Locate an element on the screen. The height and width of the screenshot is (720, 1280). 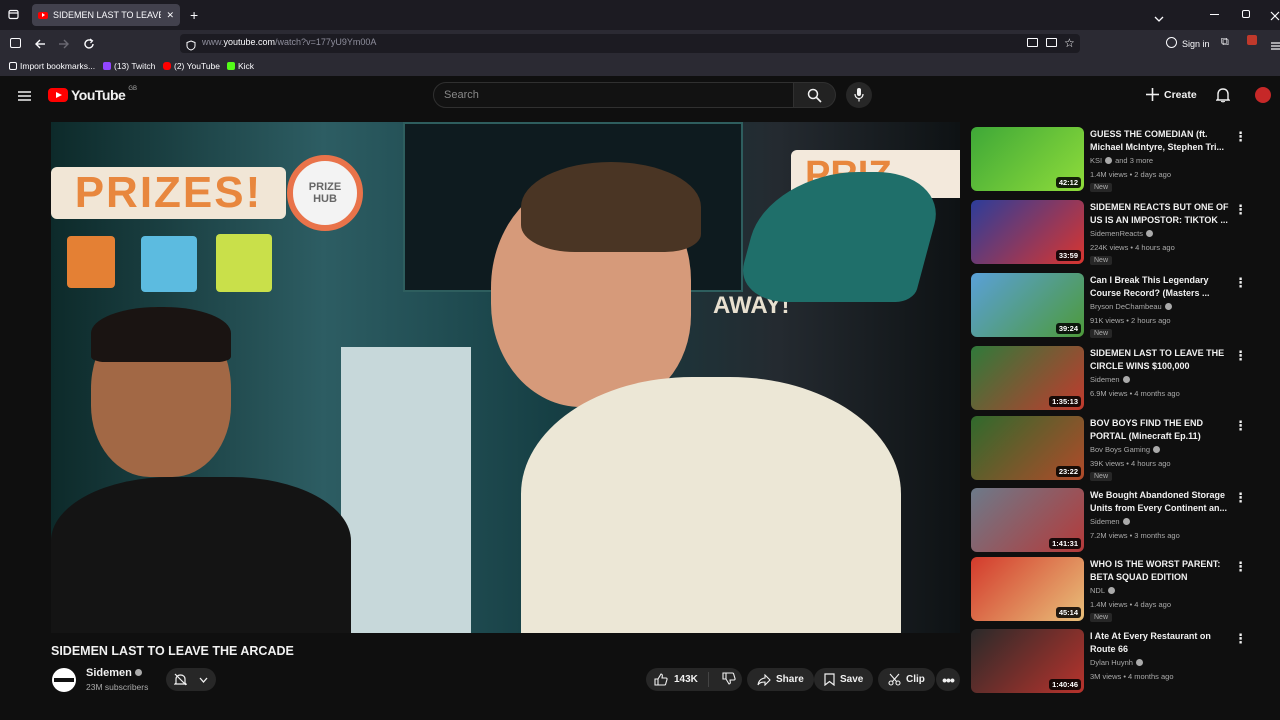
reload-icon is located at coordinates (89, 46).